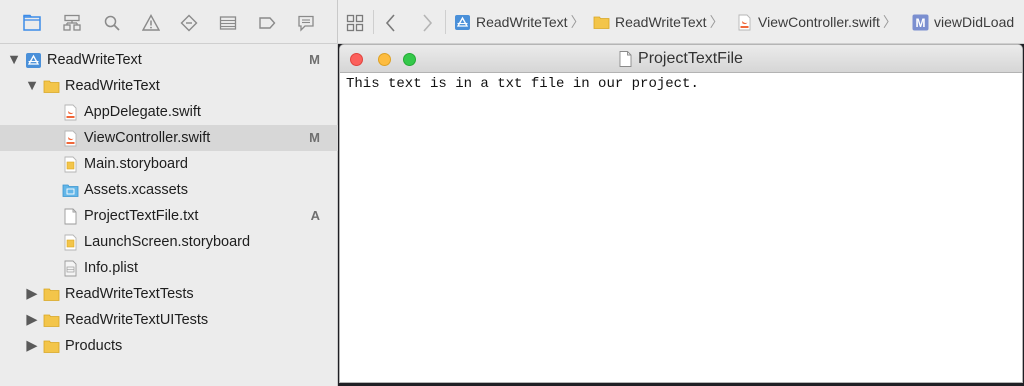 The height and width of the screenshot is (386, 1024). I want to click on folder-navigator-icon, so click(32, 23).